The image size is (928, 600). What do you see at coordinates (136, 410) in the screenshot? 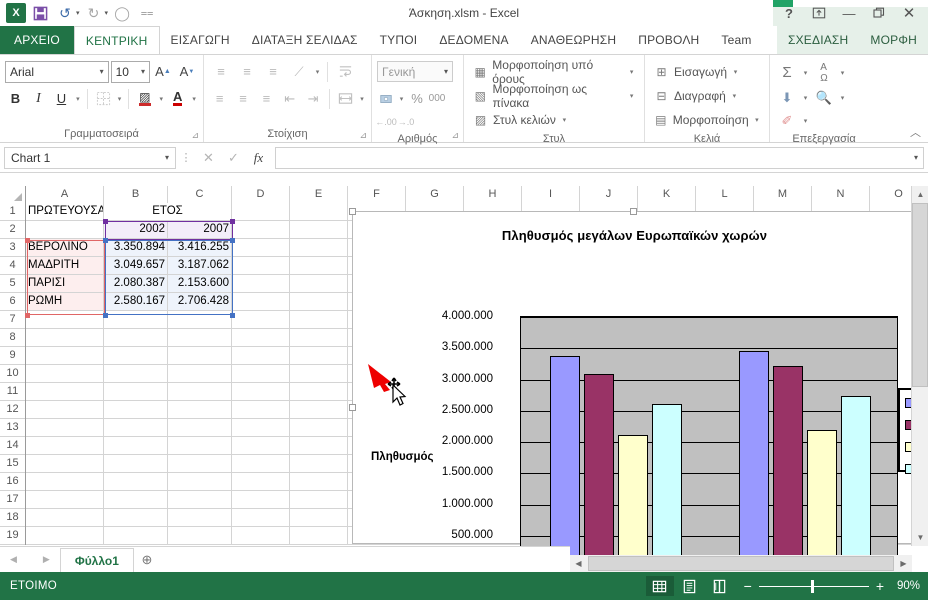
I see `cell-B12` at bounding box center [136, 410].